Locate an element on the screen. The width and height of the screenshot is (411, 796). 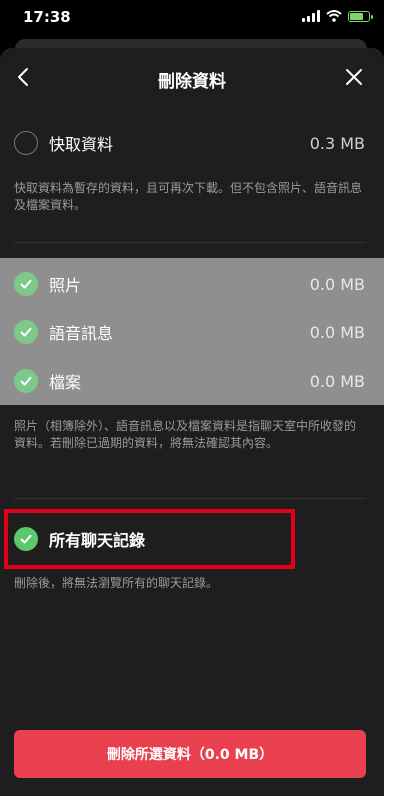
files-label: 檔案 is located at coordinates (65, 382).